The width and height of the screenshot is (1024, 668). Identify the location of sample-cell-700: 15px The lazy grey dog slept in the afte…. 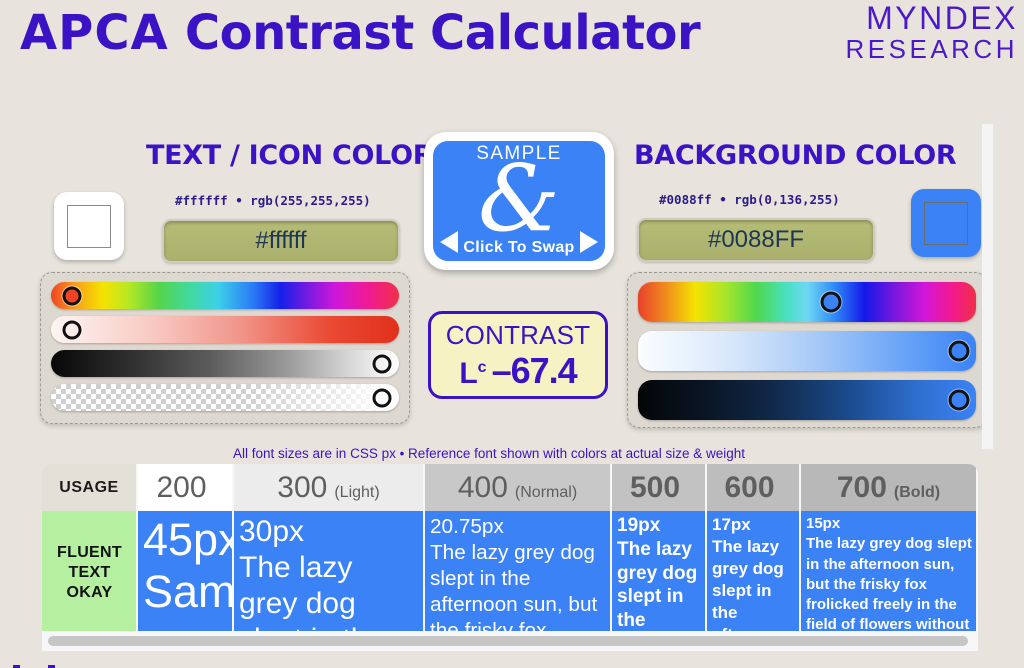
(889, 571).